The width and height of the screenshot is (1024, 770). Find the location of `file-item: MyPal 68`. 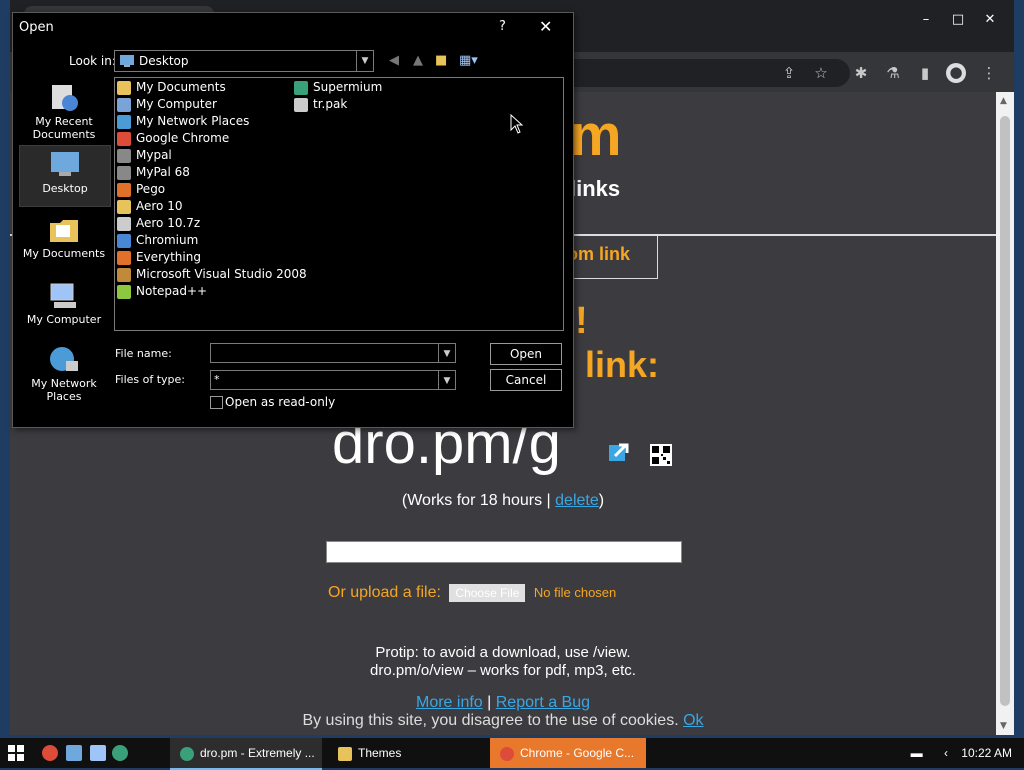

file-item: MyPal 68 is located at coordinates (153, 173).